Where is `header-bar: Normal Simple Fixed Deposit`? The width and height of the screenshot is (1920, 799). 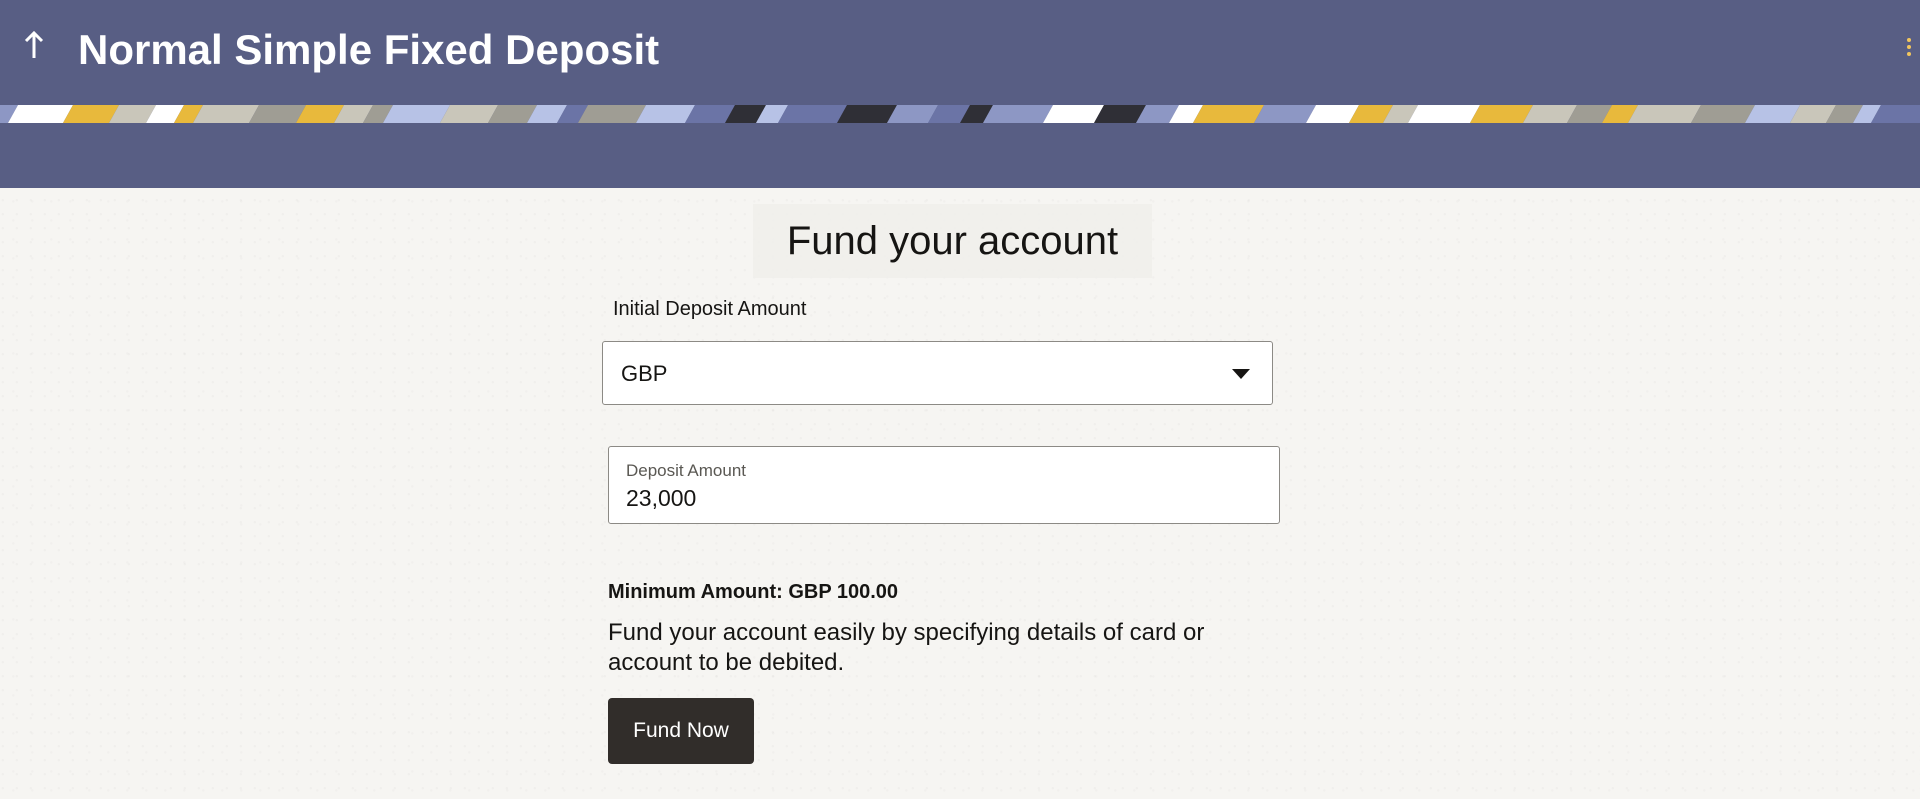
header-bar: Normal Simple Fixed Deposit is located at coordinates (960, 52).